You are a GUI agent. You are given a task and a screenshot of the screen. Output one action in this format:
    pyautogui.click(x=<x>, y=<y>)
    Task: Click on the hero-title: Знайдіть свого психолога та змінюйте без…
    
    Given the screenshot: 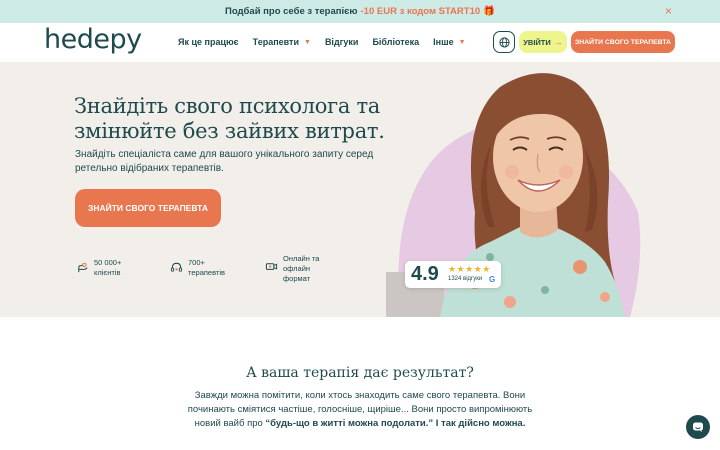 What is the action you would take?
    pyautogui.click(x=229, y=118)
    